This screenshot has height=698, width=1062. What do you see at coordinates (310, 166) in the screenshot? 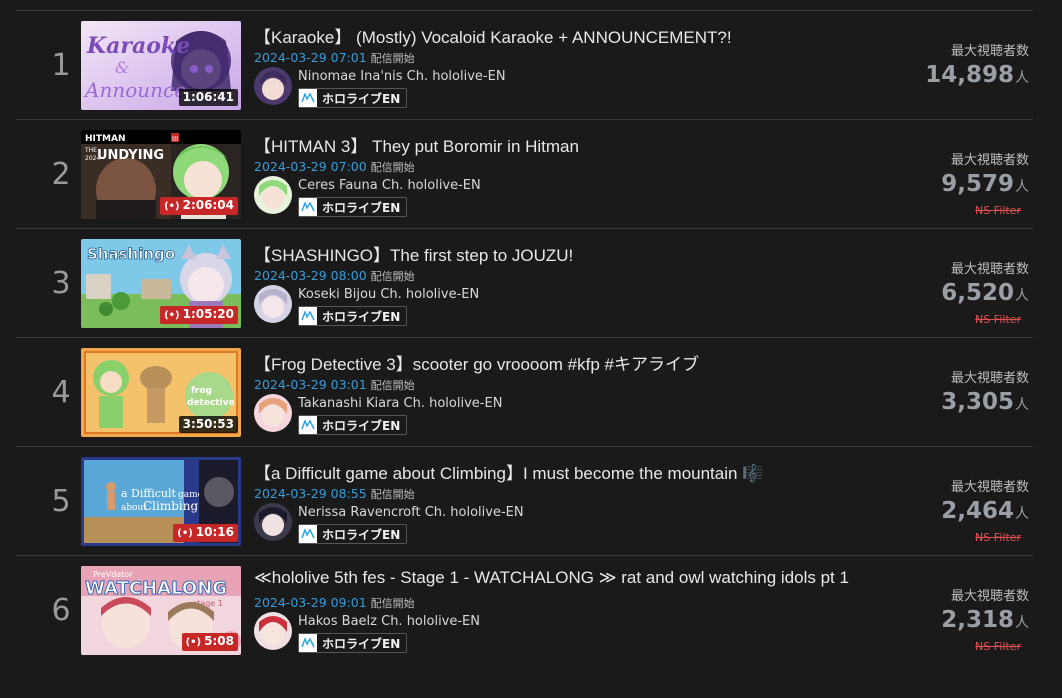
I see `stream-date: 2024-03-29 07:00` at bounding box center [310, 166].